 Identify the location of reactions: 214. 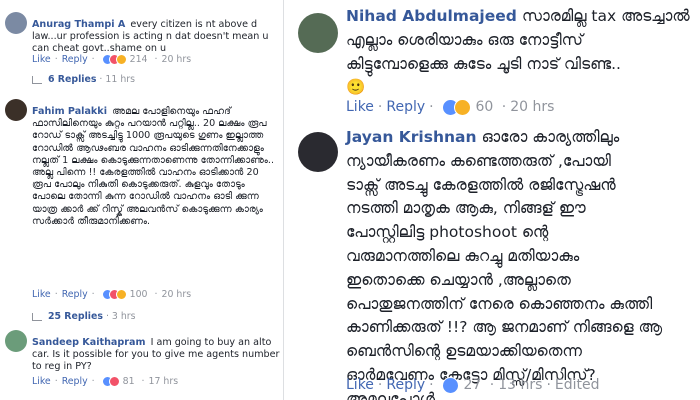
(126, 59).